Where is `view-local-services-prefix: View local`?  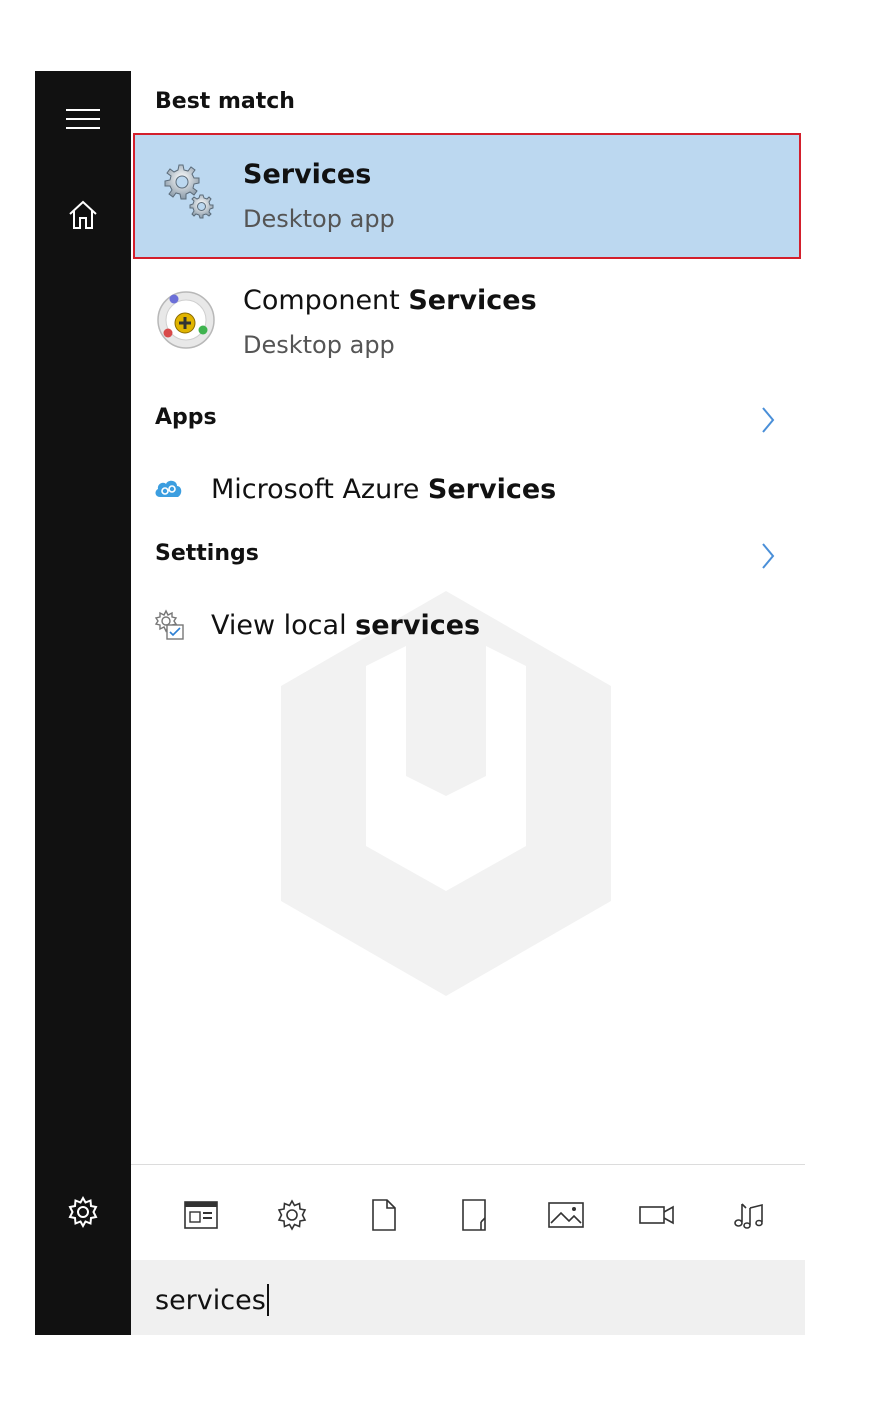 view-local-services-prefix: View local is located at coordinates (283, 625).